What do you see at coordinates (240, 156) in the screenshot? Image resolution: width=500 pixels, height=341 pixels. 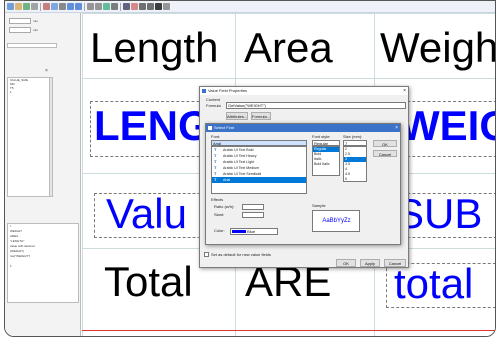 I see `font-name: Arabic UI Text Heavy` at bounding box center [240, 156].